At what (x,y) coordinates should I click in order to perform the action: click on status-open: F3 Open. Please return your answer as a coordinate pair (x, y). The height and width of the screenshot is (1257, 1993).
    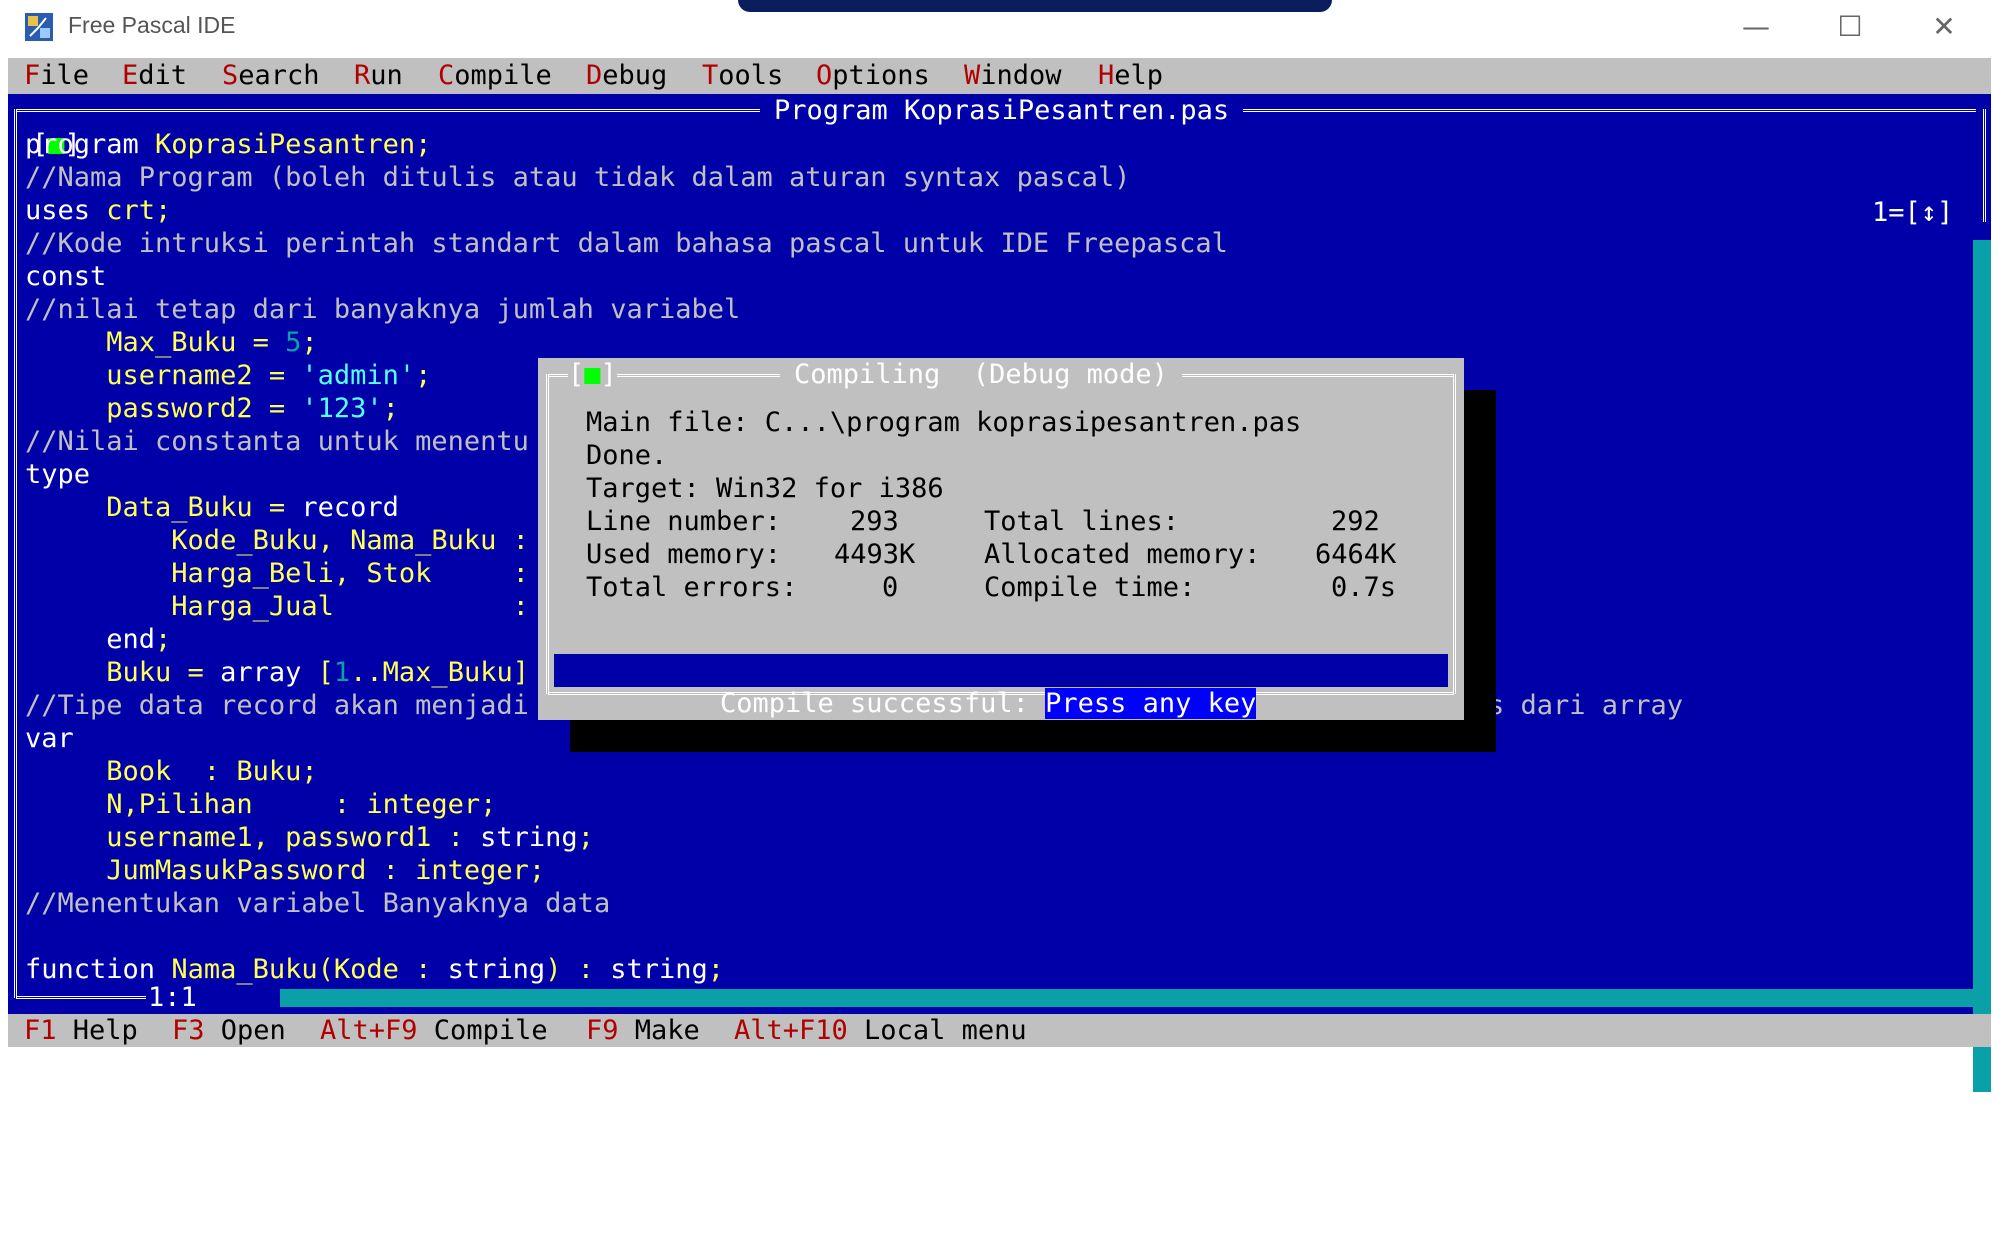
    Looking at the image, I should click on (229, 1030).